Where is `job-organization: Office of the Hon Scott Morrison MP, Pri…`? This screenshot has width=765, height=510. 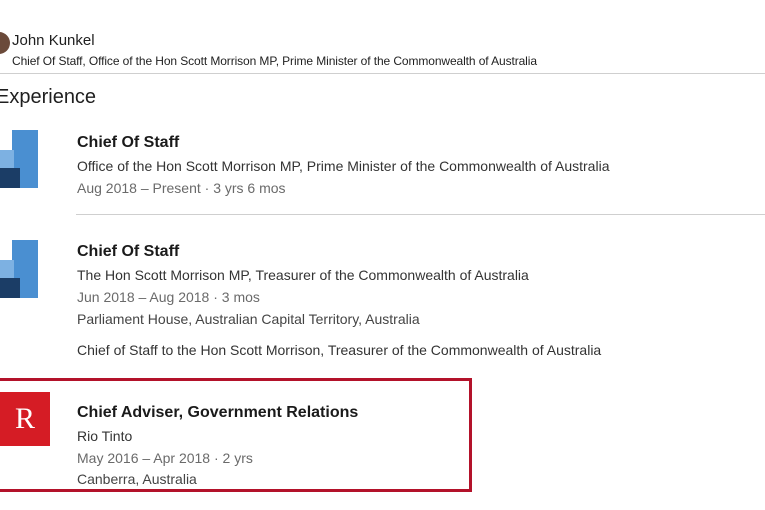 job-organization: Office of the Hon Scott Morrison MP, Pri… is located at coordinates (343, 166).